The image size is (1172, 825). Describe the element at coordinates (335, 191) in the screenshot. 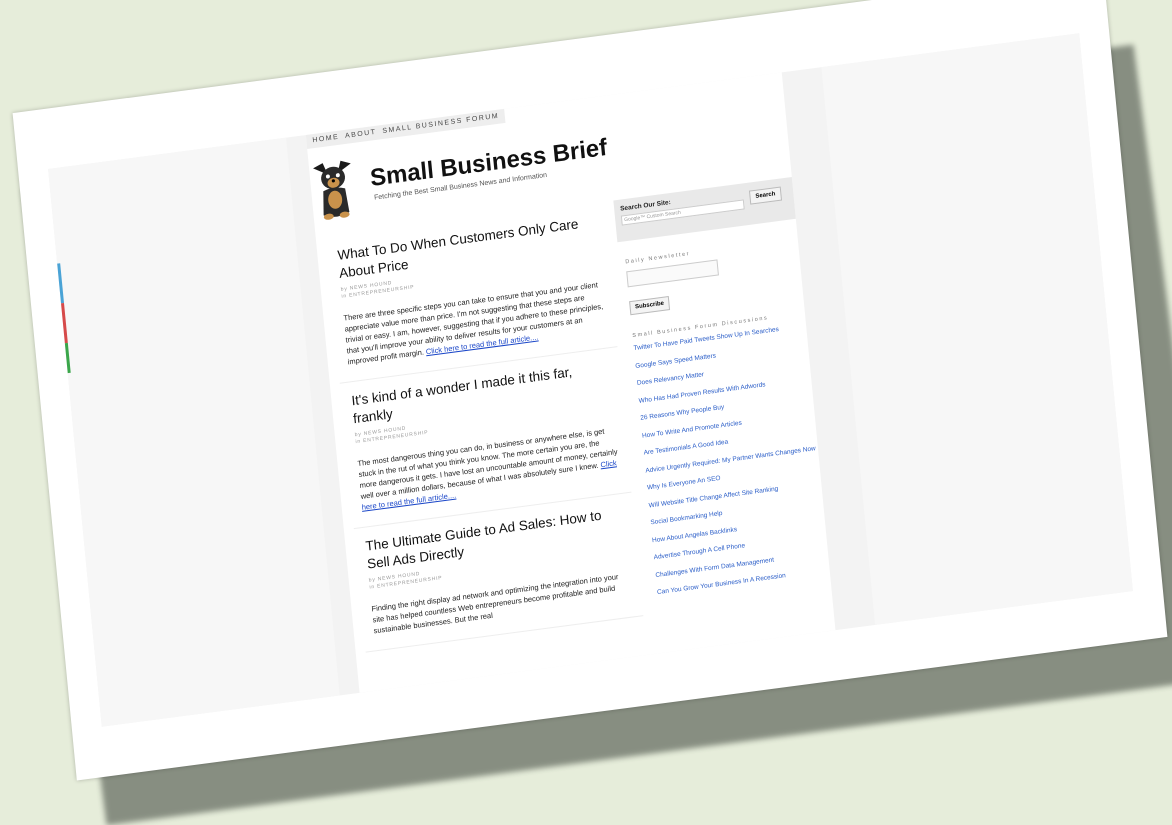

I see `dog-logo-icon` at that location.